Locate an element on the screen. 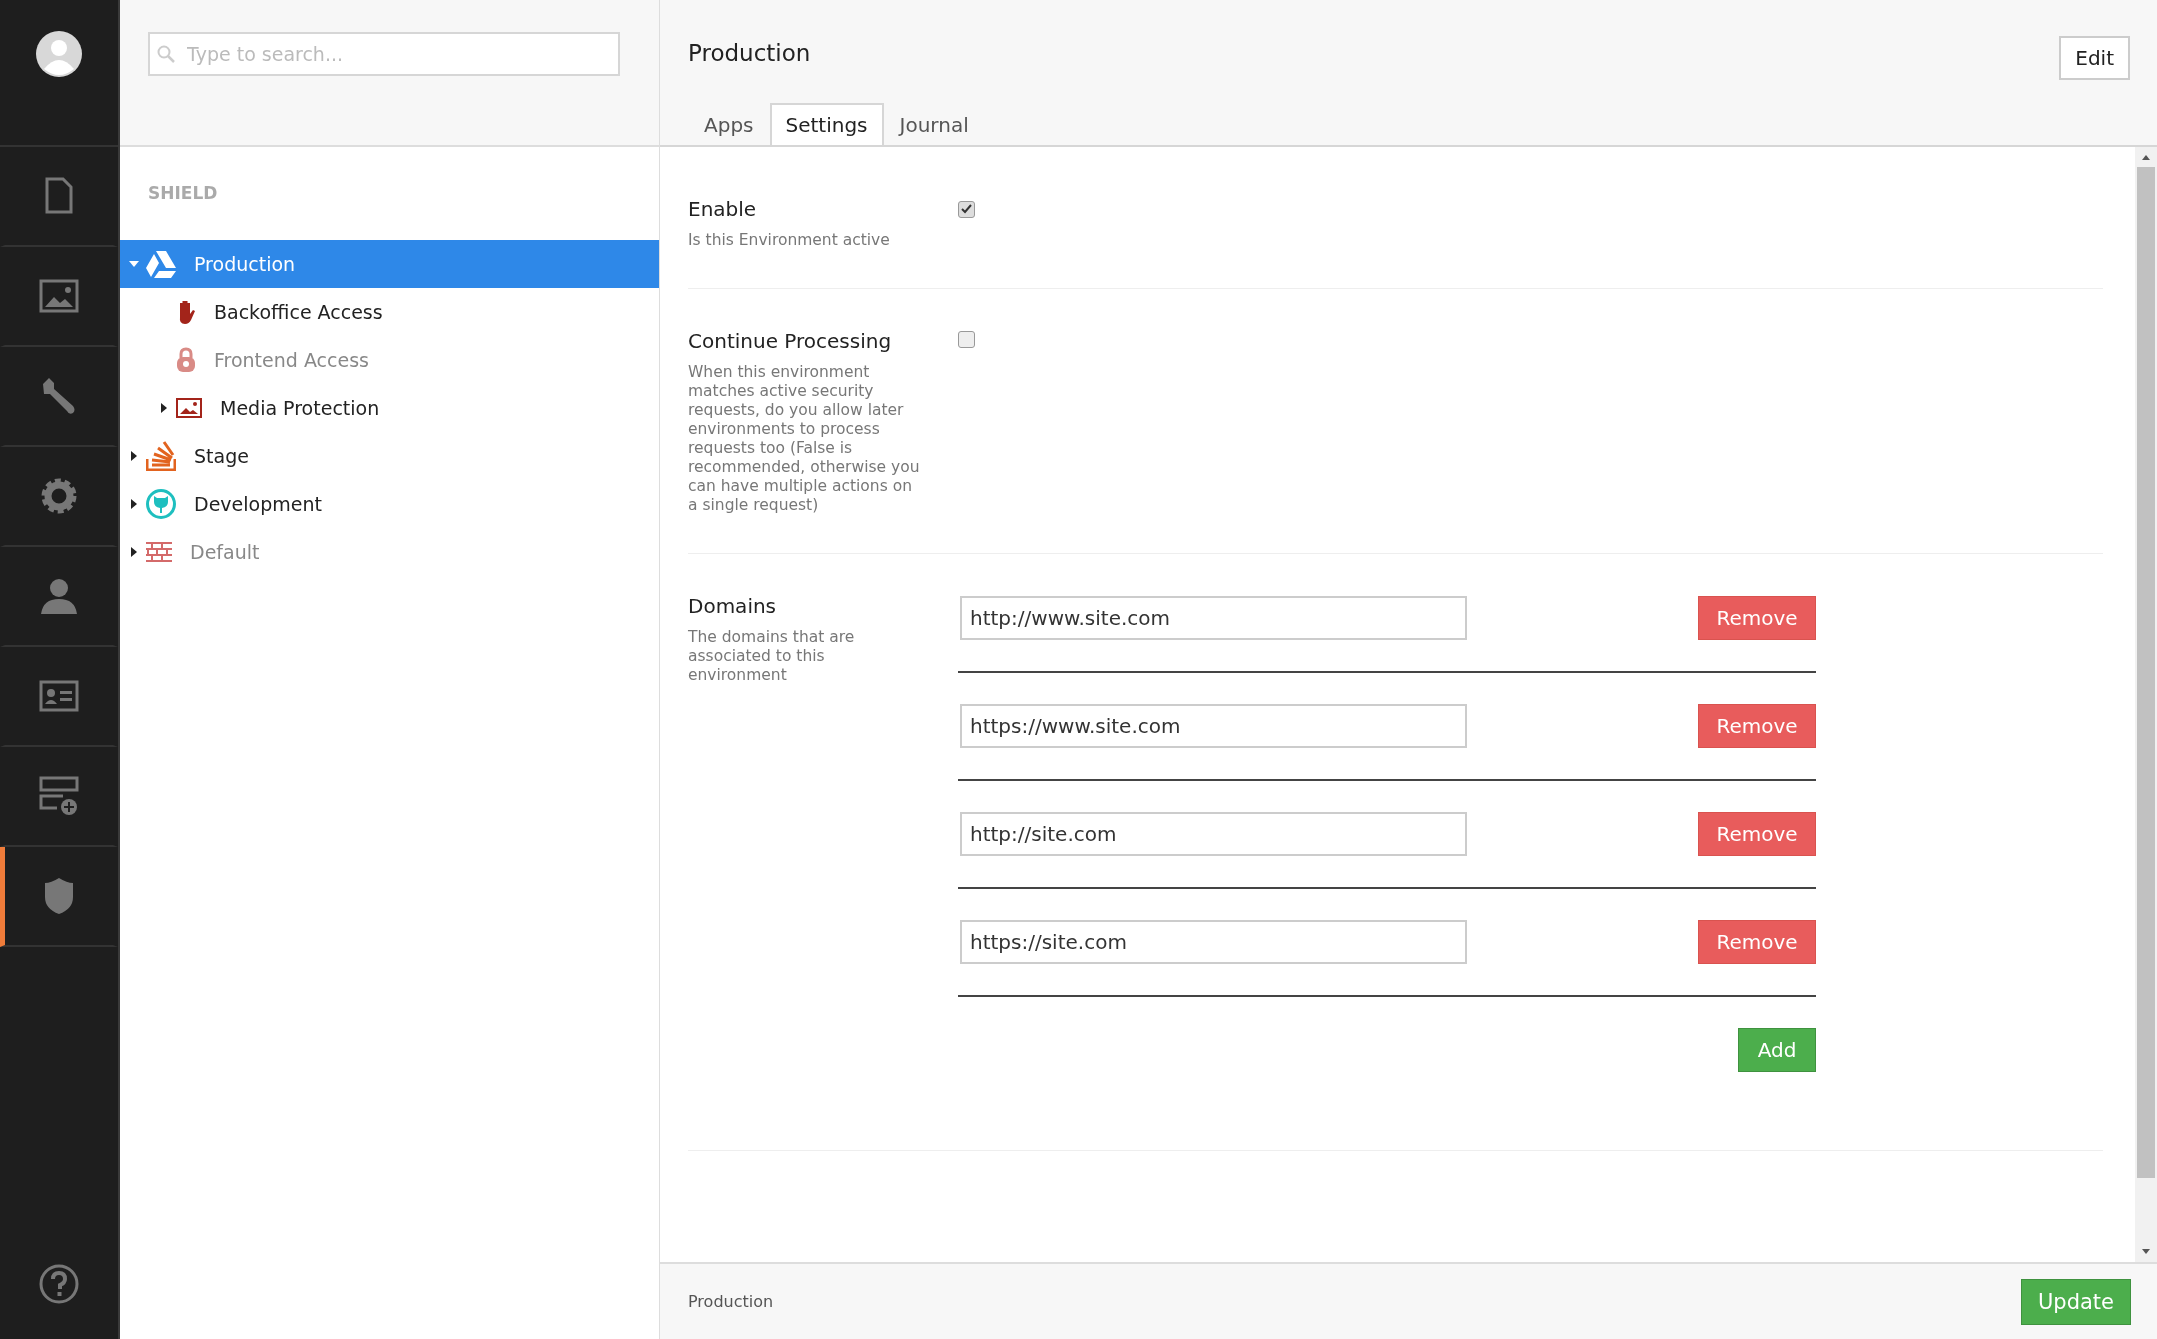 The height and width of the screenshot is (1339, 2157). status-text: Production is located at coordinates (731, 1301).